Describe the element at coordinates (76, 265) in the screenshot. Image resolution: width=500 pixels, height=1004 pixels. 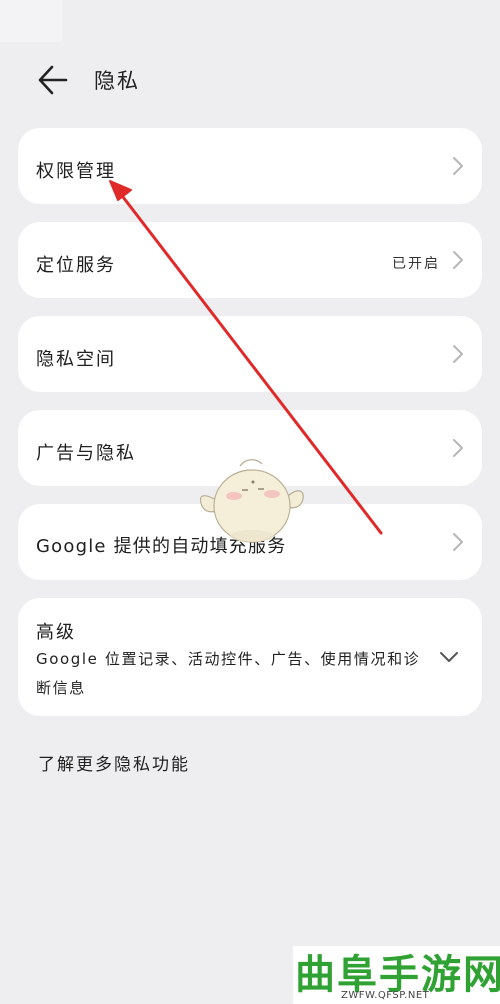
I see `location-service-label: 定位服务` at that location.